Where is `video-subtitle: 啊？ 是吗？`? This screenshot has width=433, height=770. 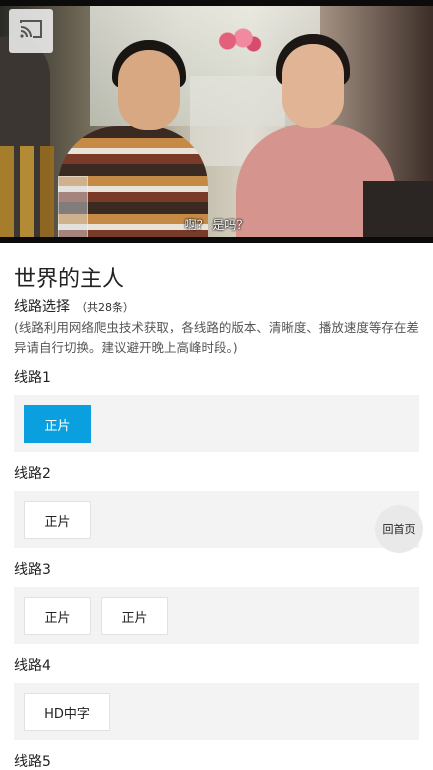
video-subtitle: 啊？ 是吗？ is located at coordinates (216, 225).